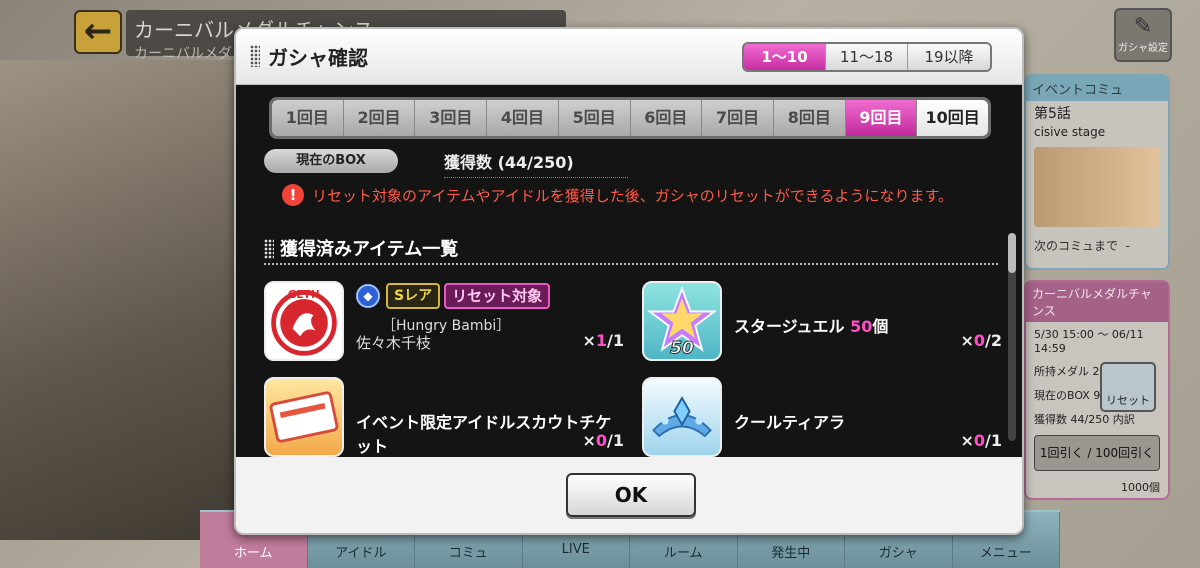 The width and height of the screenshot is (1200, 568). What do you see at coordinates (1124, 419) in the screenshot?
I see `detail-button: 内訳` at bounding box center [1124, 419].